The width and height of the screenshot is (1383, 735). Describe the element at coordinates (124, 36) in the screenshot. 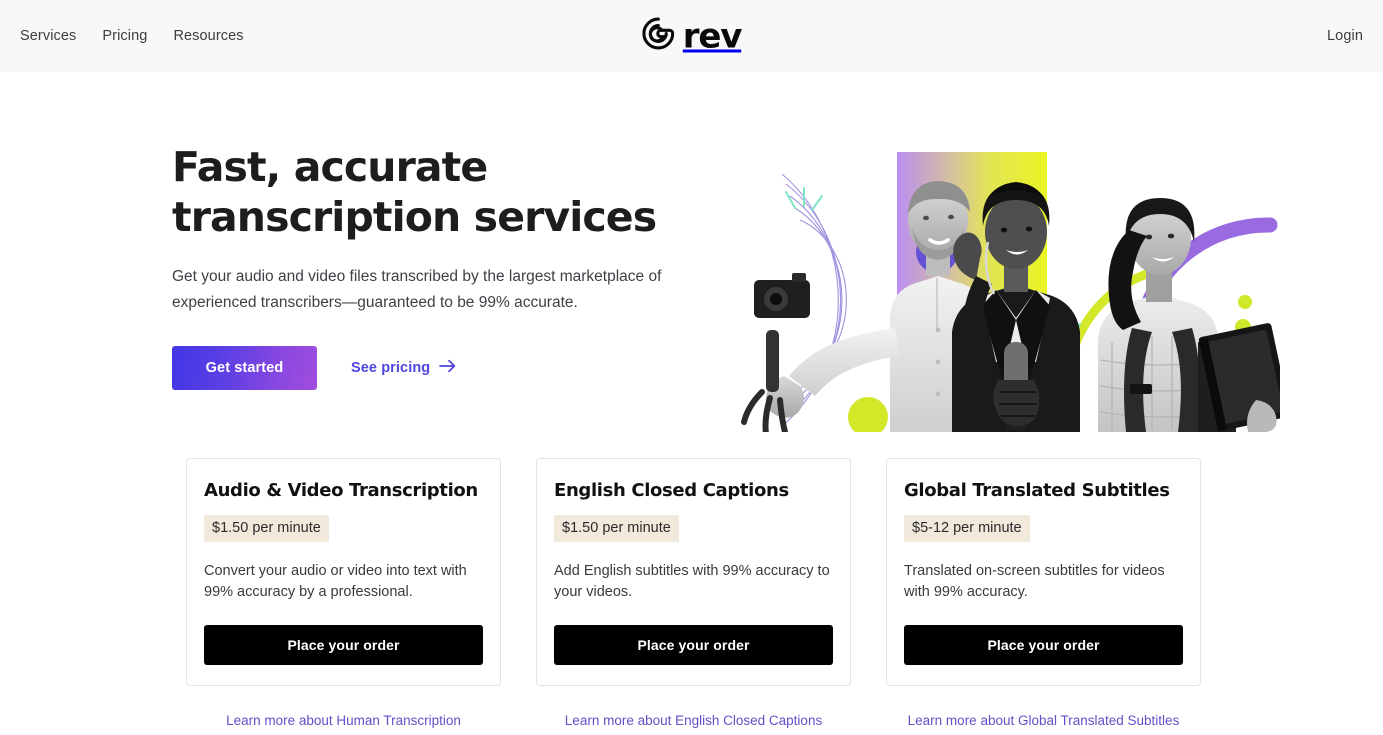

I see `nav-item-pricing: Pricing` at that location.